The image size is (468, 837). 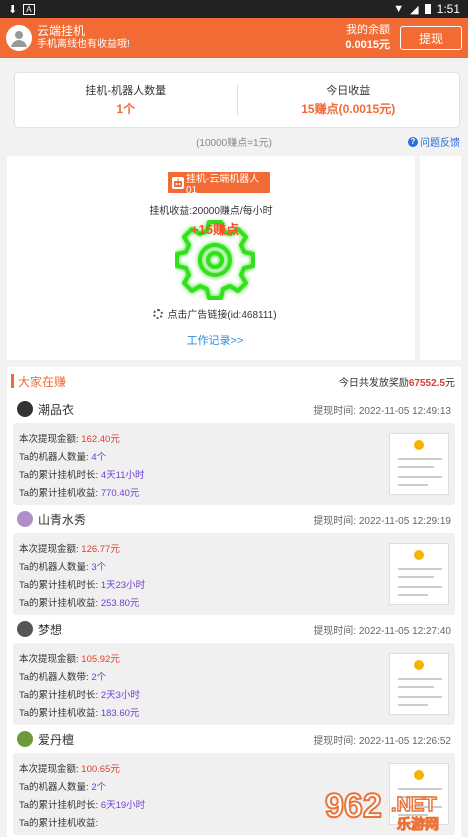 I want to click on watermark-logo: 962 .NET 乐游网, so click(x=382, y=809).